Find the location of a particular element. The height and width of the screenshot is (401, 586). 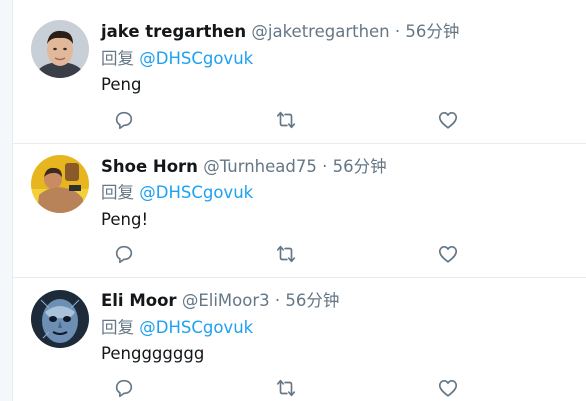

user-handle: @EliMoor3 is located at coordinates (226, 300).